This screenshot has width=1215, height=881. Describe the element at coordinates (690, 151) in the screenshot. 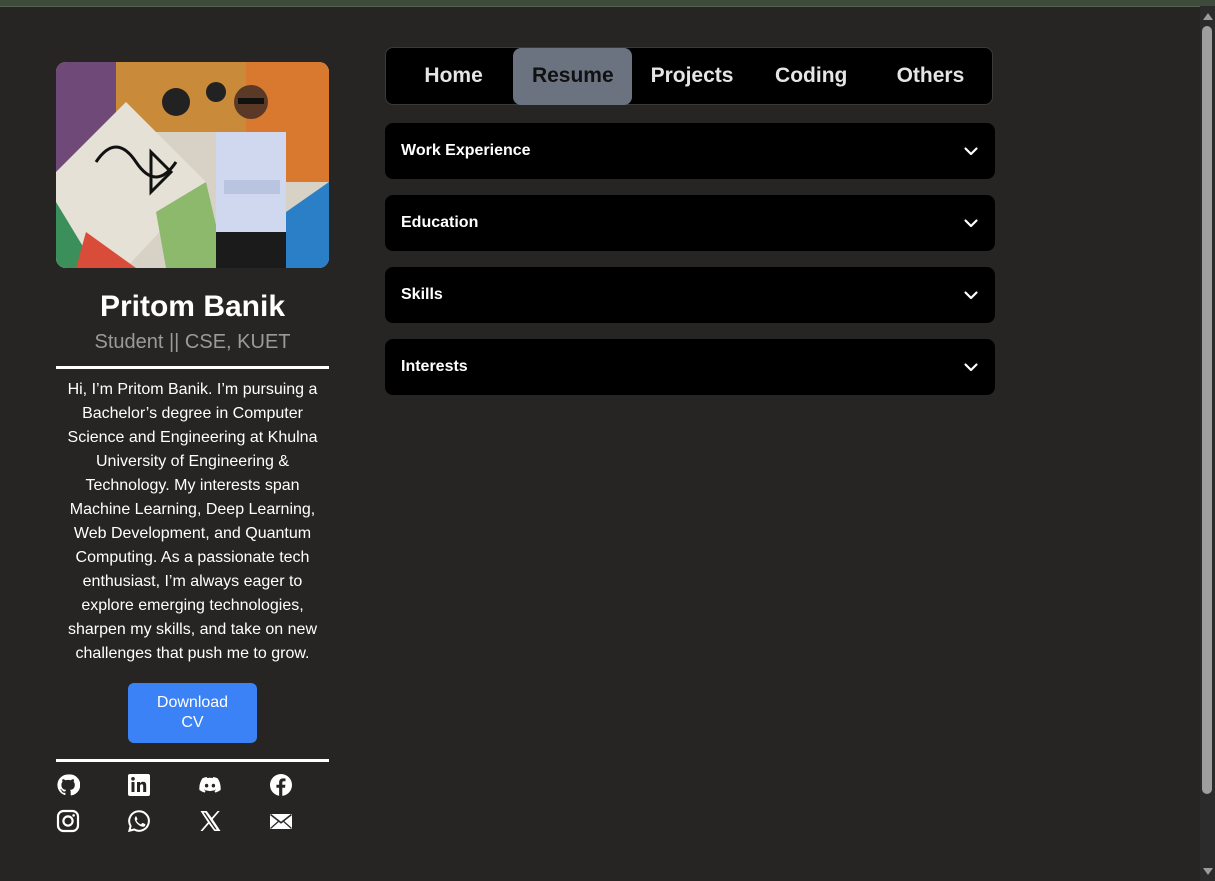

I see `accordion-work-experience: Work Experience` at that location.